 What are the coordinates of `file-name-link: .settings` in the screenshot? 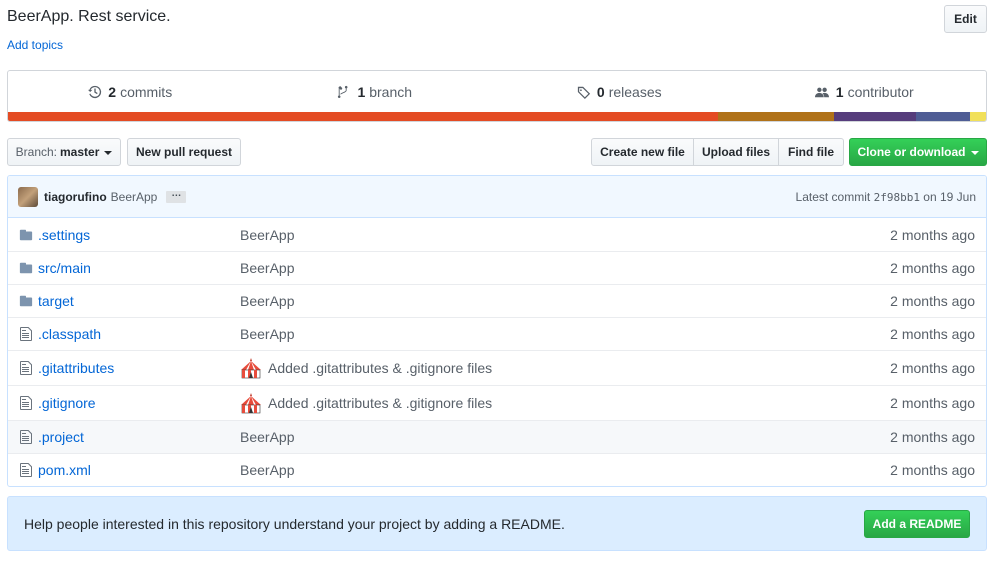 It's located at (139, 235).